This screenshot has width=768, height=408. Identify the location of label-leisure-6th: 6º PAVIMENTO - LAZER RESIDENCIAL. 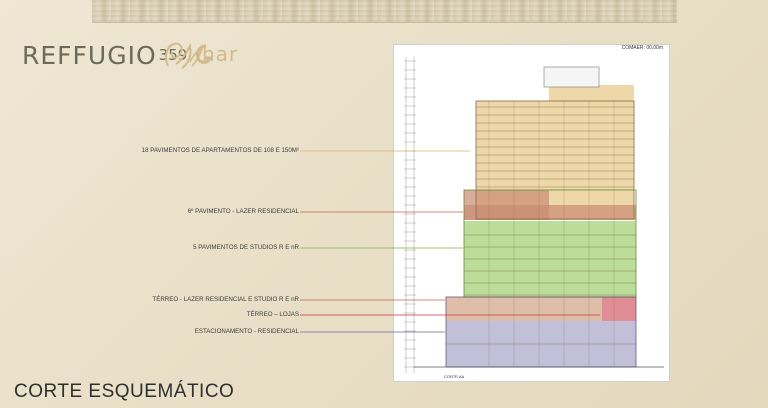
(243, 211).